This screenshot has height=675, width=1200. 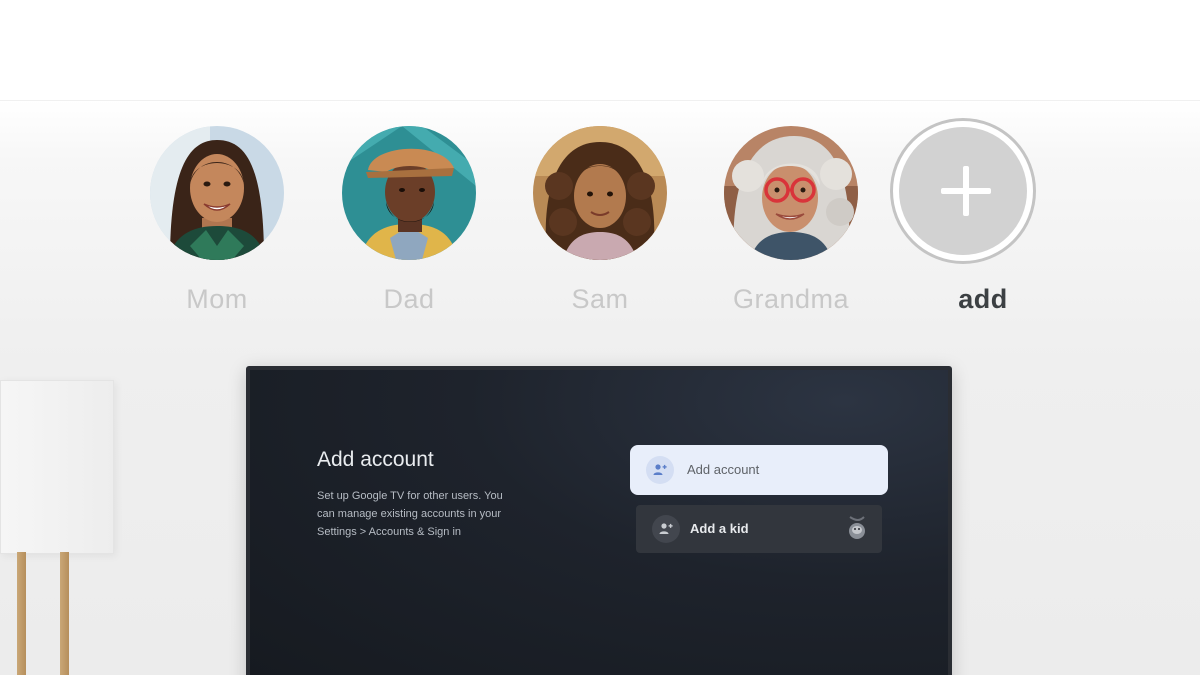 I want to click on profile-name-grandma: Grandma, so click(x=791, y=299).